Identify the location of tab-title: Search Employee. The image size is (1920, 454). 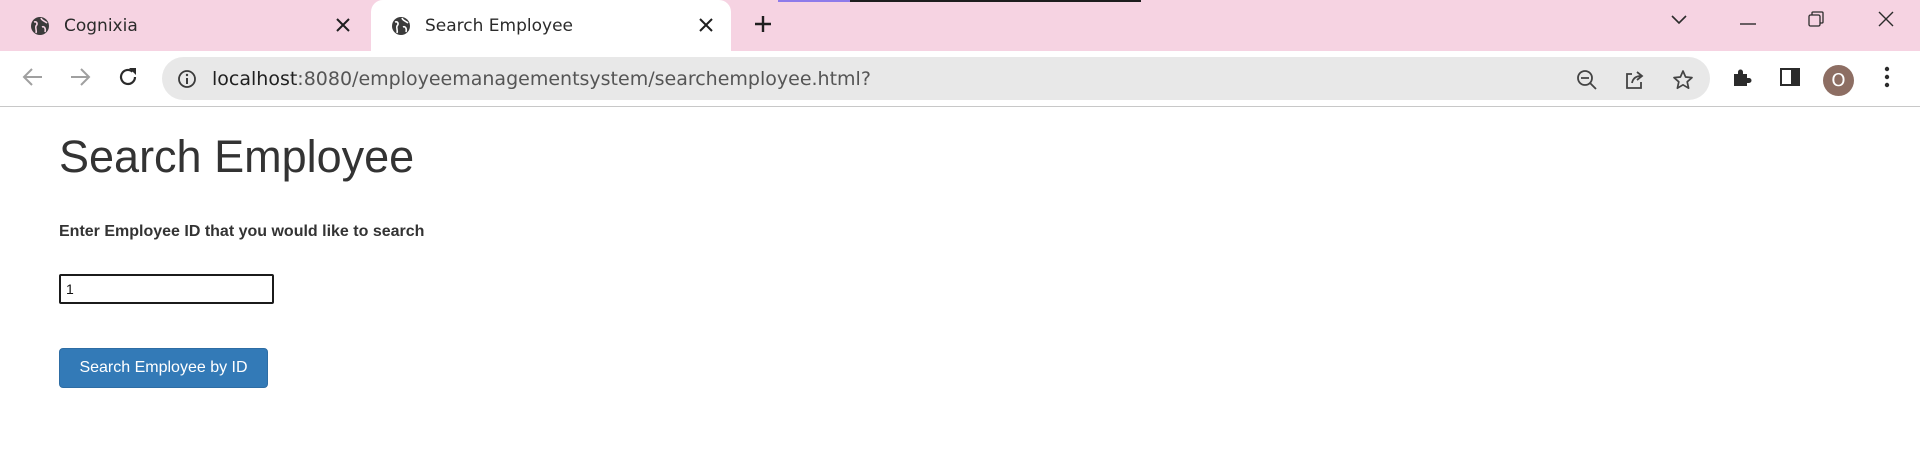
(499, 25).